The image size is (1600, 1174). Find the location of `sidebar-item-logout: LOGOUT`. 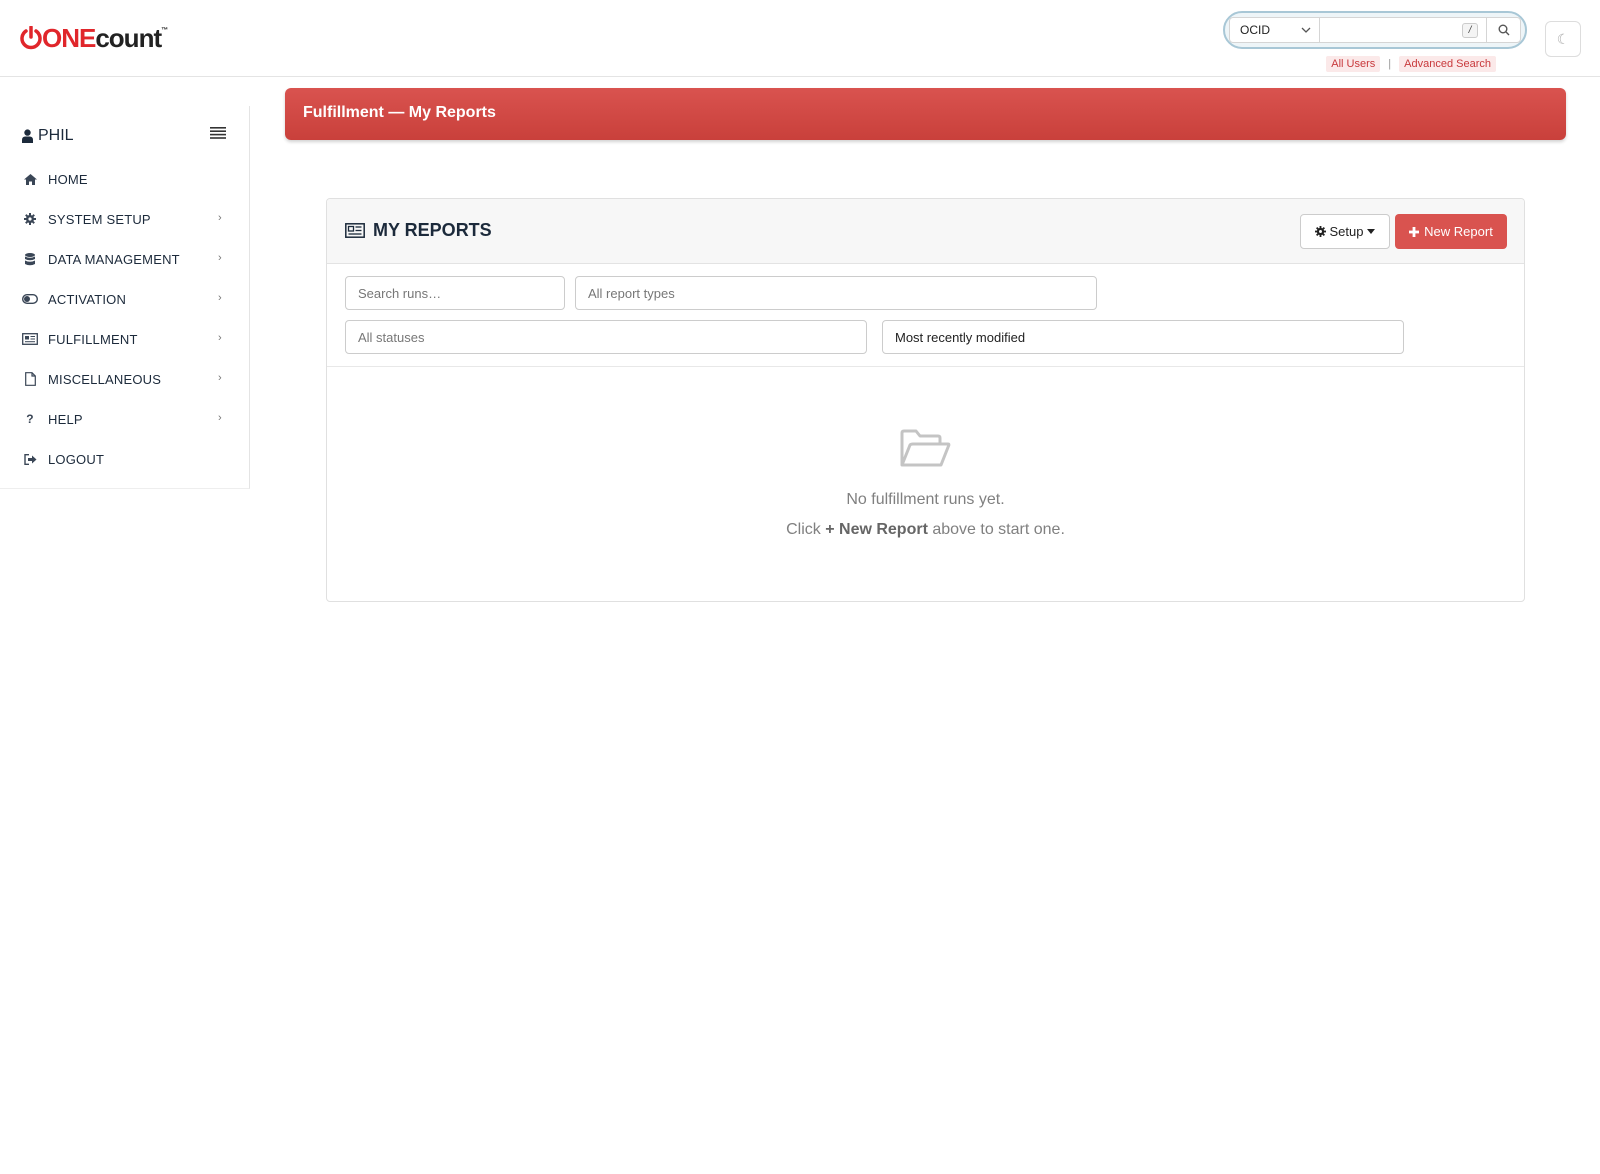

sidebar-item-logout: LOGOUT is located at coordinates (125, 459).